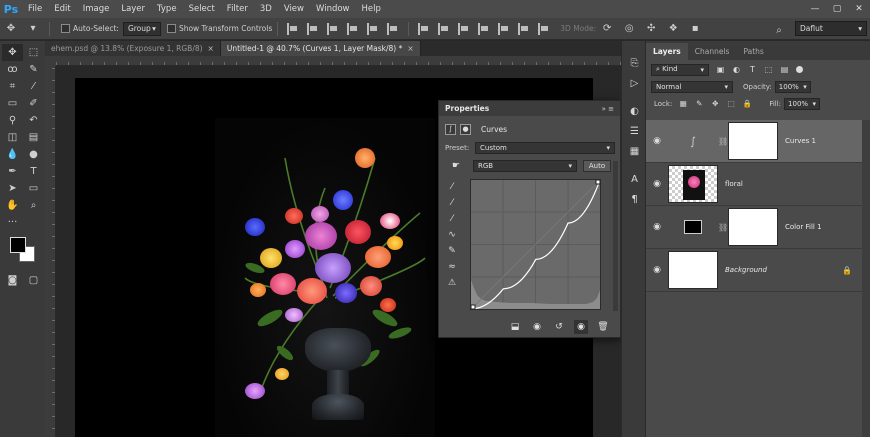  What do you see at coordinates (313, 28) in the screenshot?
I see `align-vcenter-icon` at bounding box center [313, 28].